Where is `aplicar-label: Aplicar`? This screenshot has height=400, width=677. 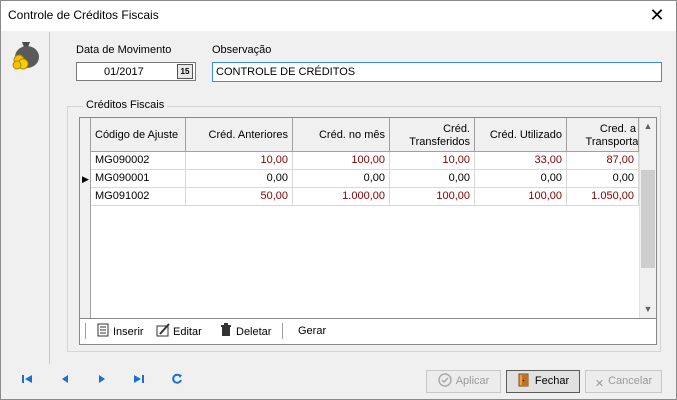 aplicar-label: Aplicar is located at coordinates (472, 381).